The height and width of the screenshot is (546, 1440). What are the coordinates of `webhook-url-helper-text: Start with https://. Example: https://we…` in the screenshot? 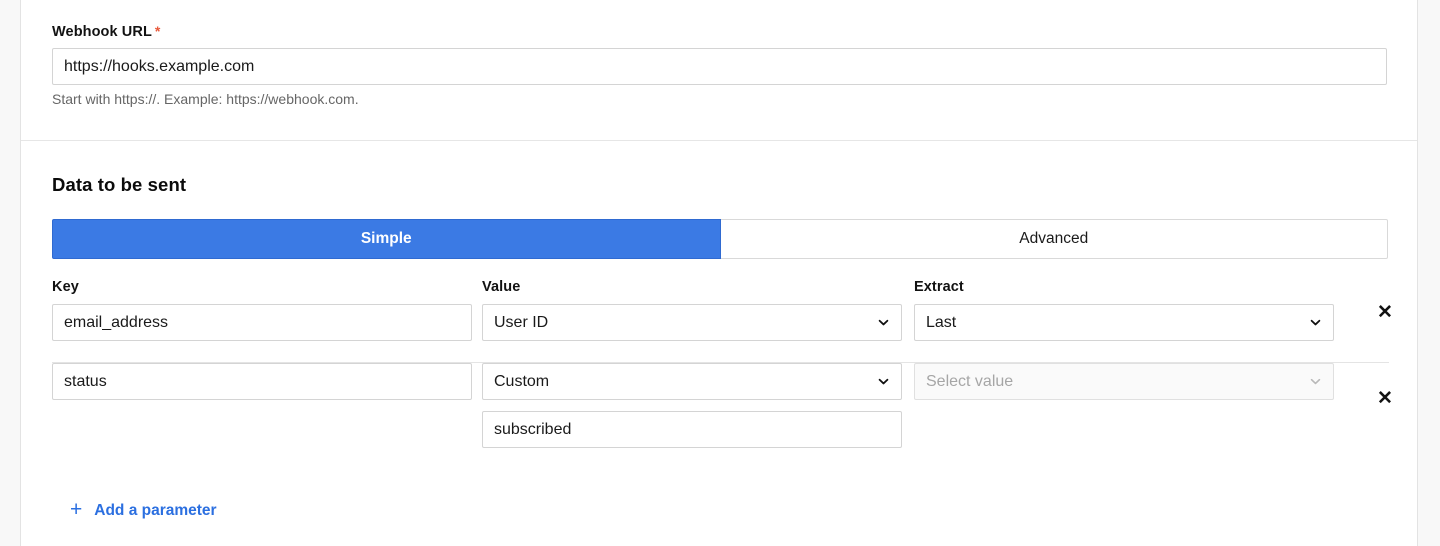 It's located at (205, 99).